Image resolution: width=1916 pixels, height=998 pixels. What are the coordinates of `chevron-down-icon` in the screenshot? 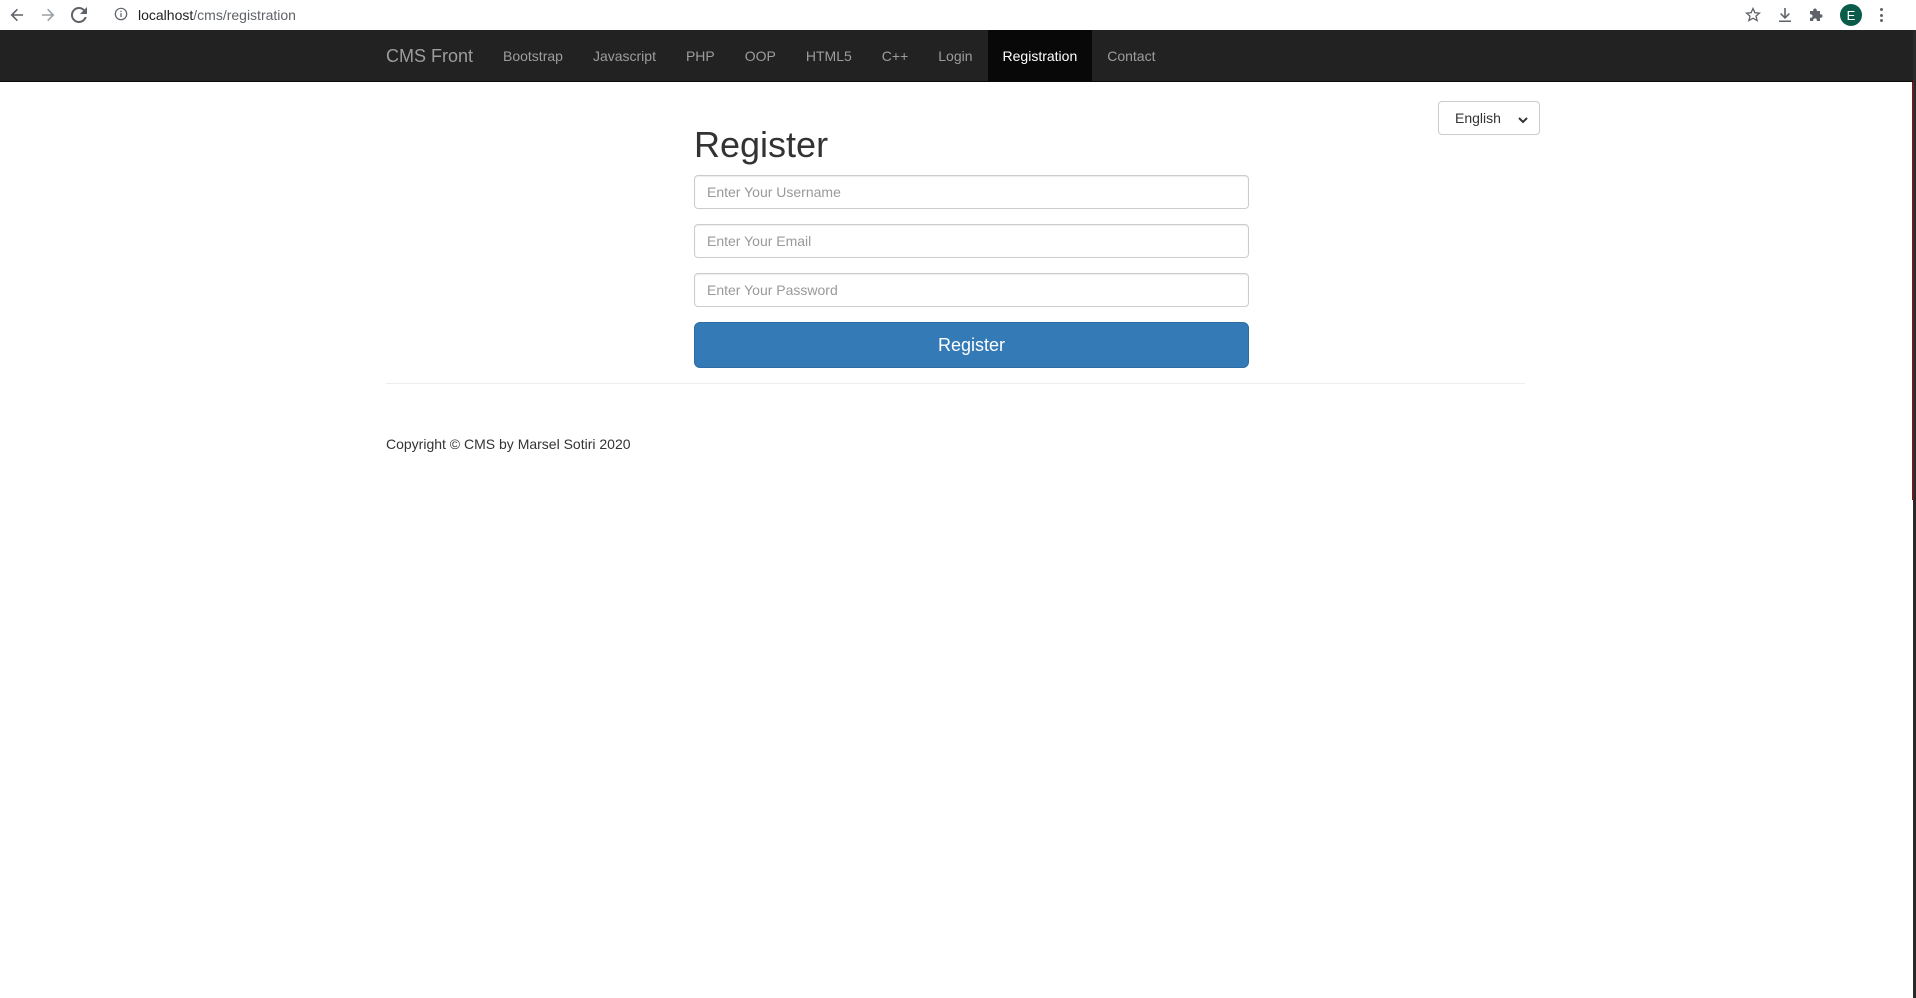 It's located at (1523, 119).